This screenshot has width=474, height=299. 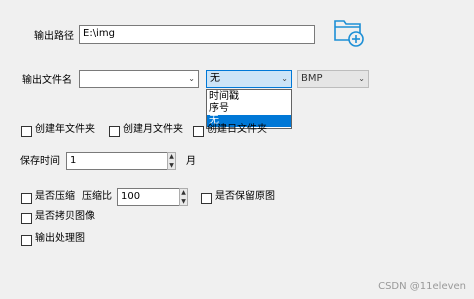 What do you see at coordinates (245, 196) in the screenshot?
I see `keep-original-label: 是否保留原图` at bounding box center [245, 196].